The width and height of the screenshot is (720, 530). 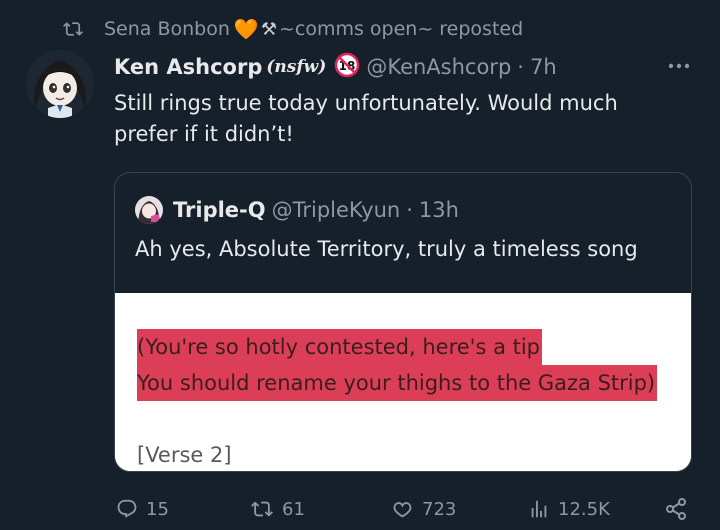 I want to click on author-avatar, so click(x=60, y=84).